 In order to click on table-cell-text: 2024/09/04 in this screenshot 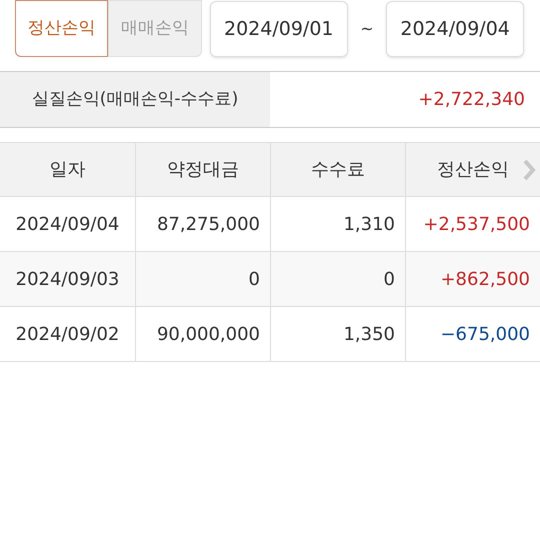, I will do `click(67, 224)`.